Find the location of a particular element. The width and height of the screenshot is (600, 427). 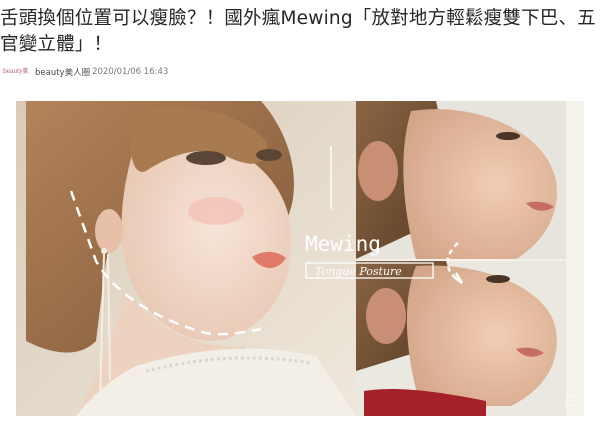

earring-stud is located at coordinates (104, 251).